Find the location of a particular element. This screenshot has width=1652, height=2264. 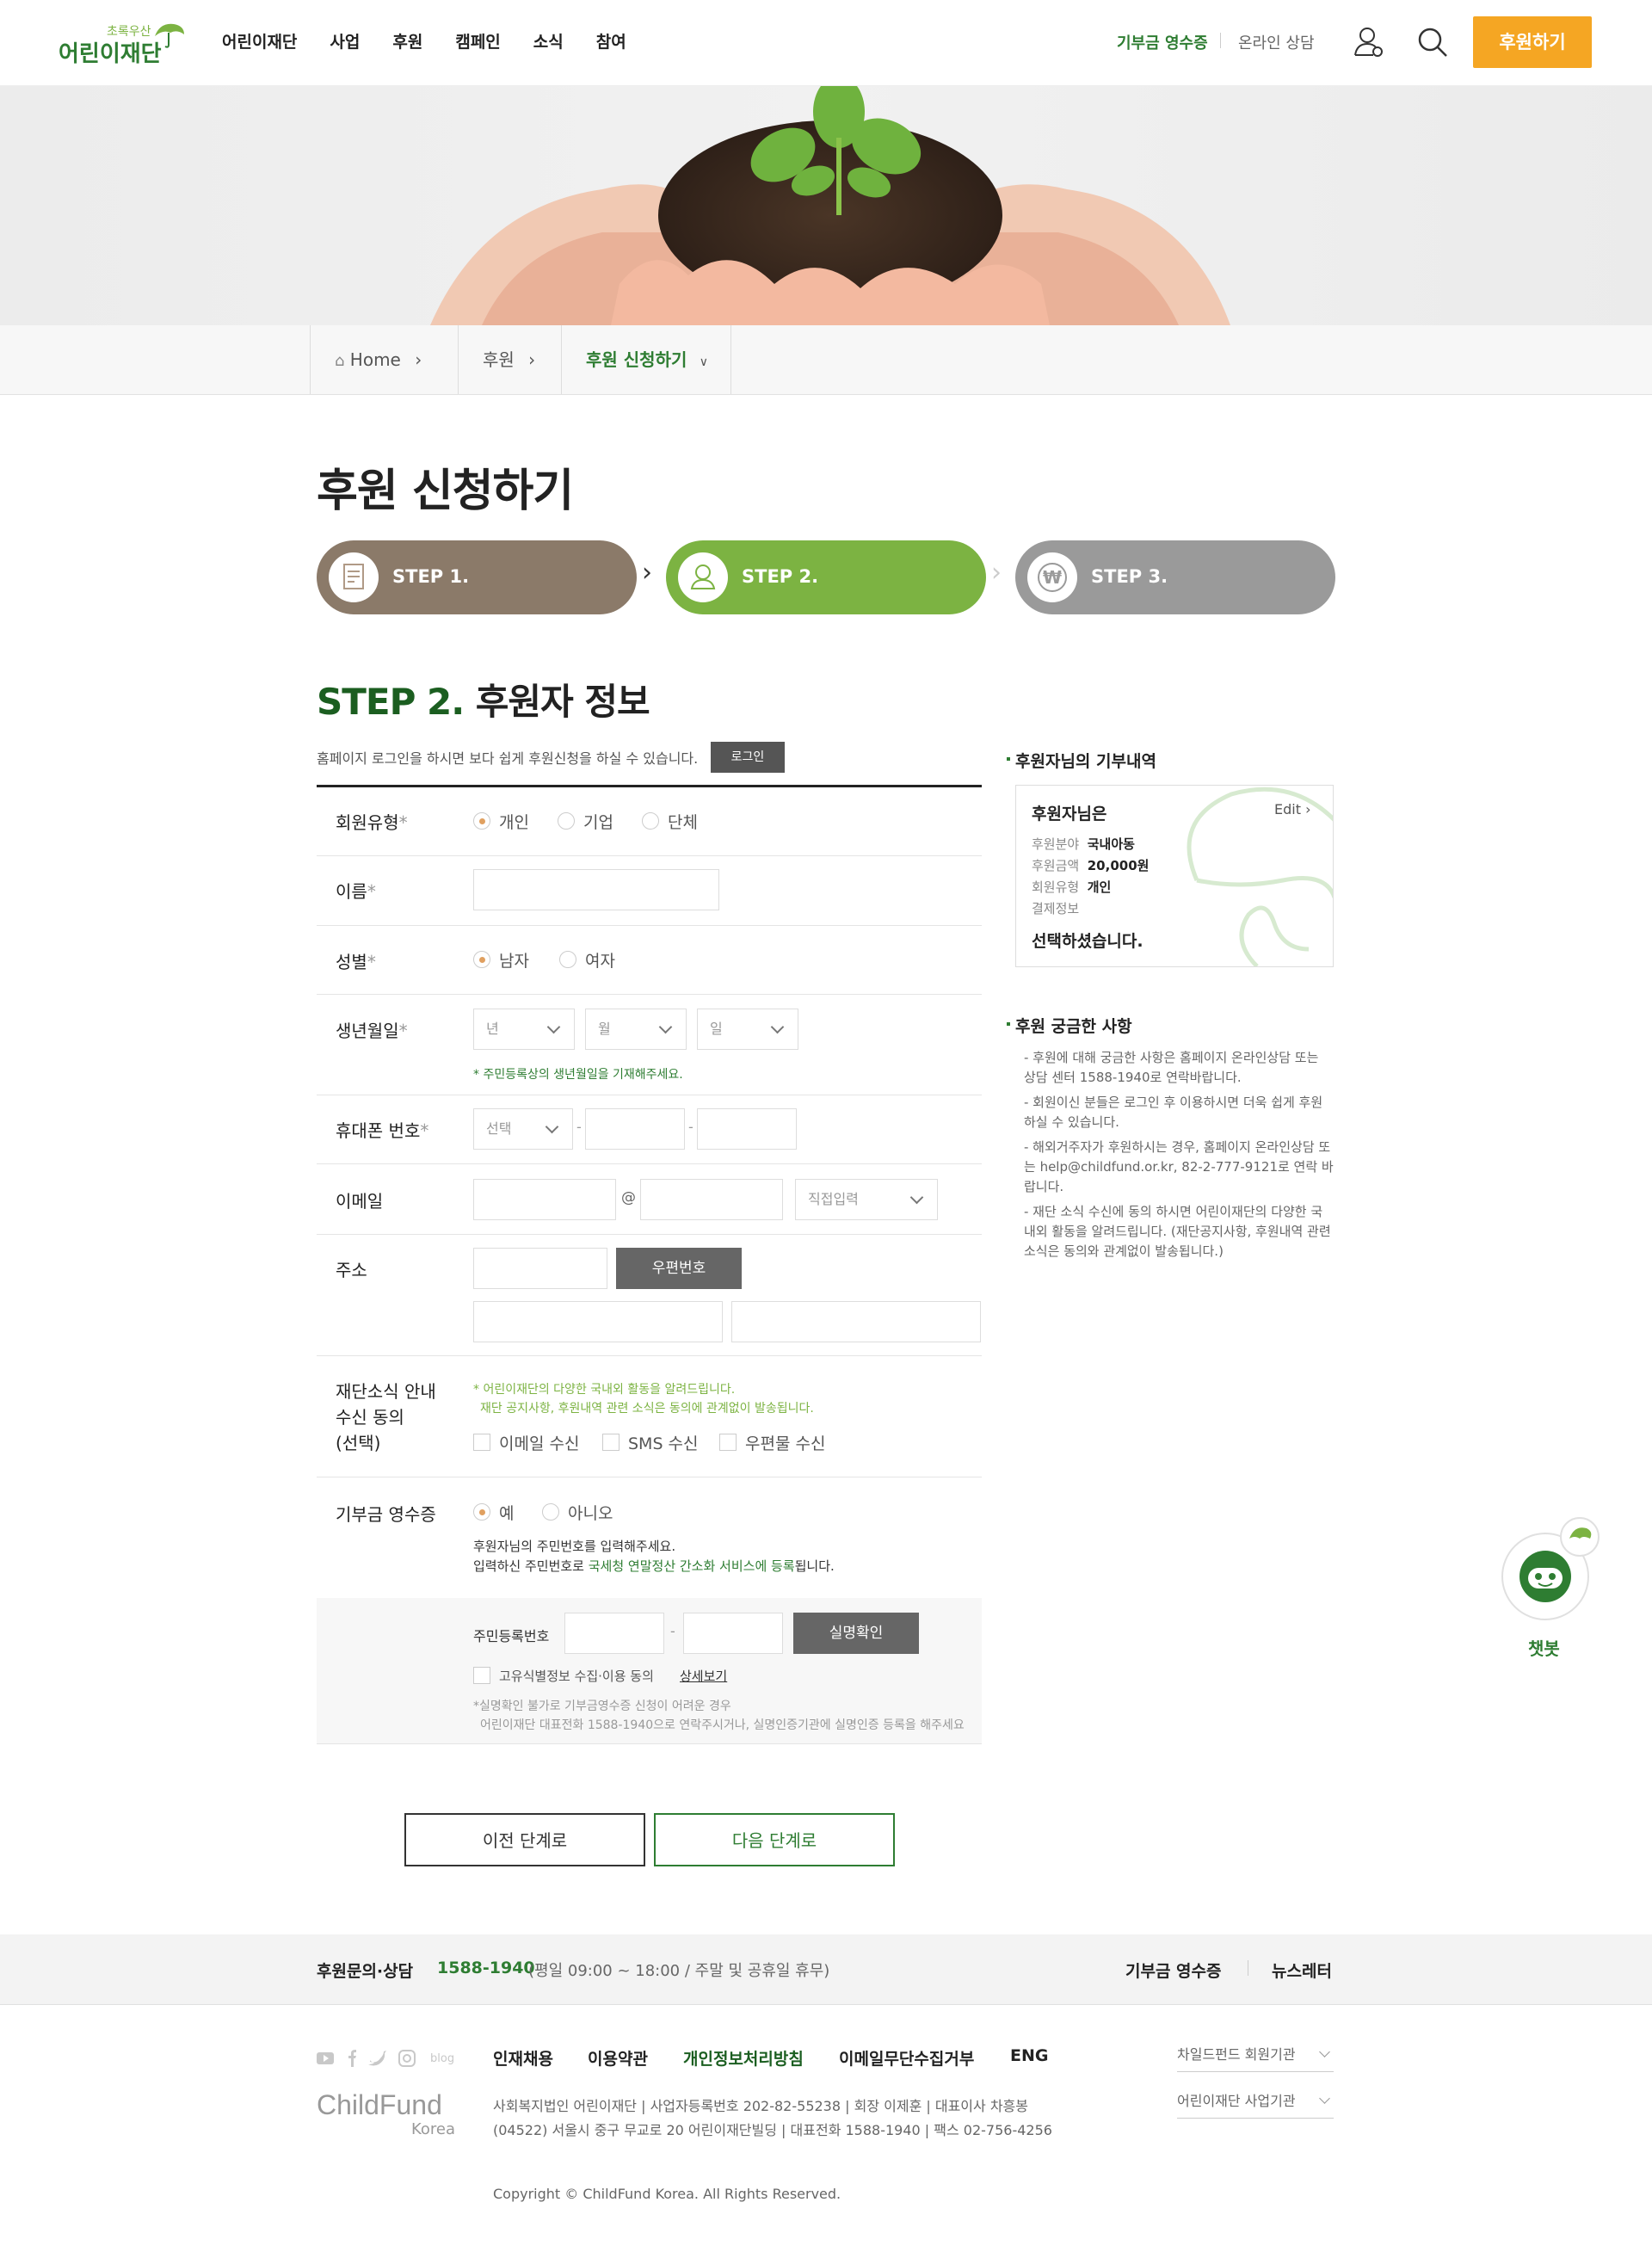

receipt-yes-label: 예 is located at coordinates (507, 1513).